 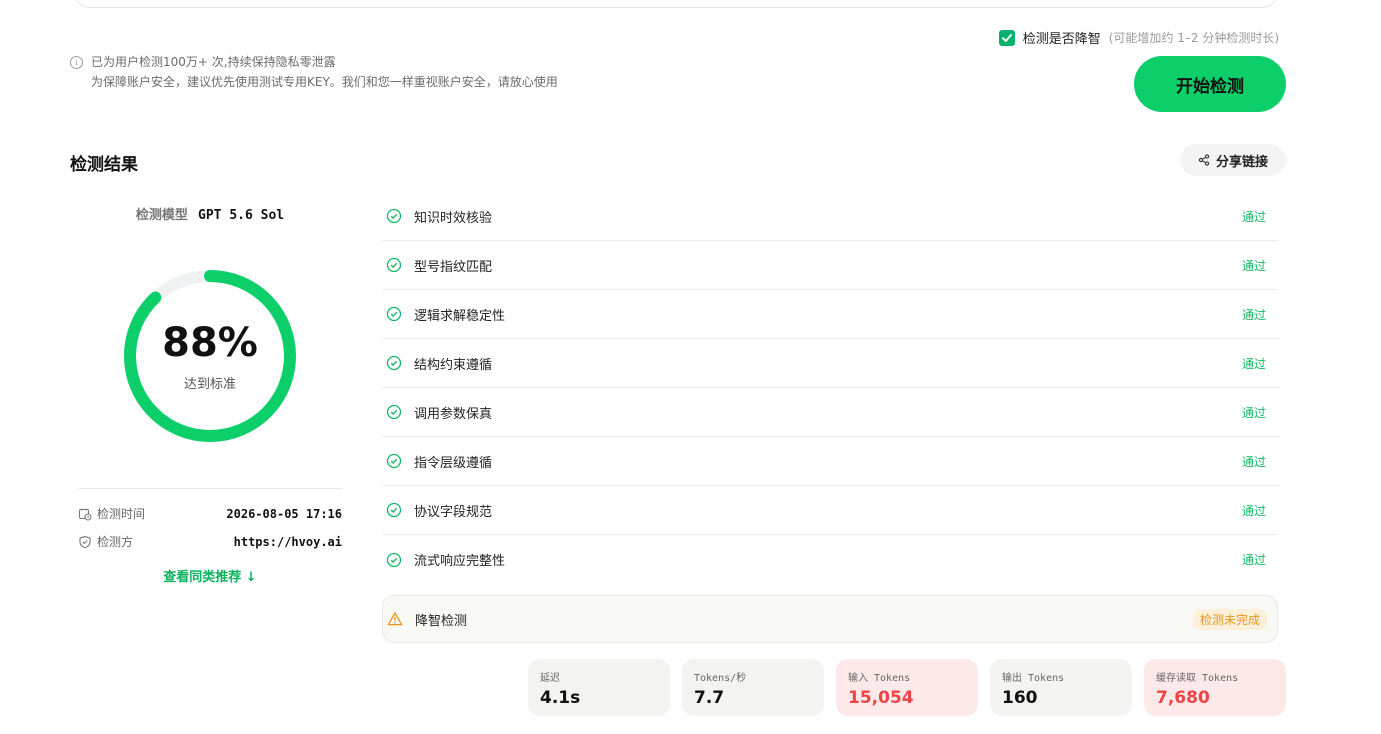 I want to click on stat-card: 输出 Tokens 160, so click(x=1061, y=687).